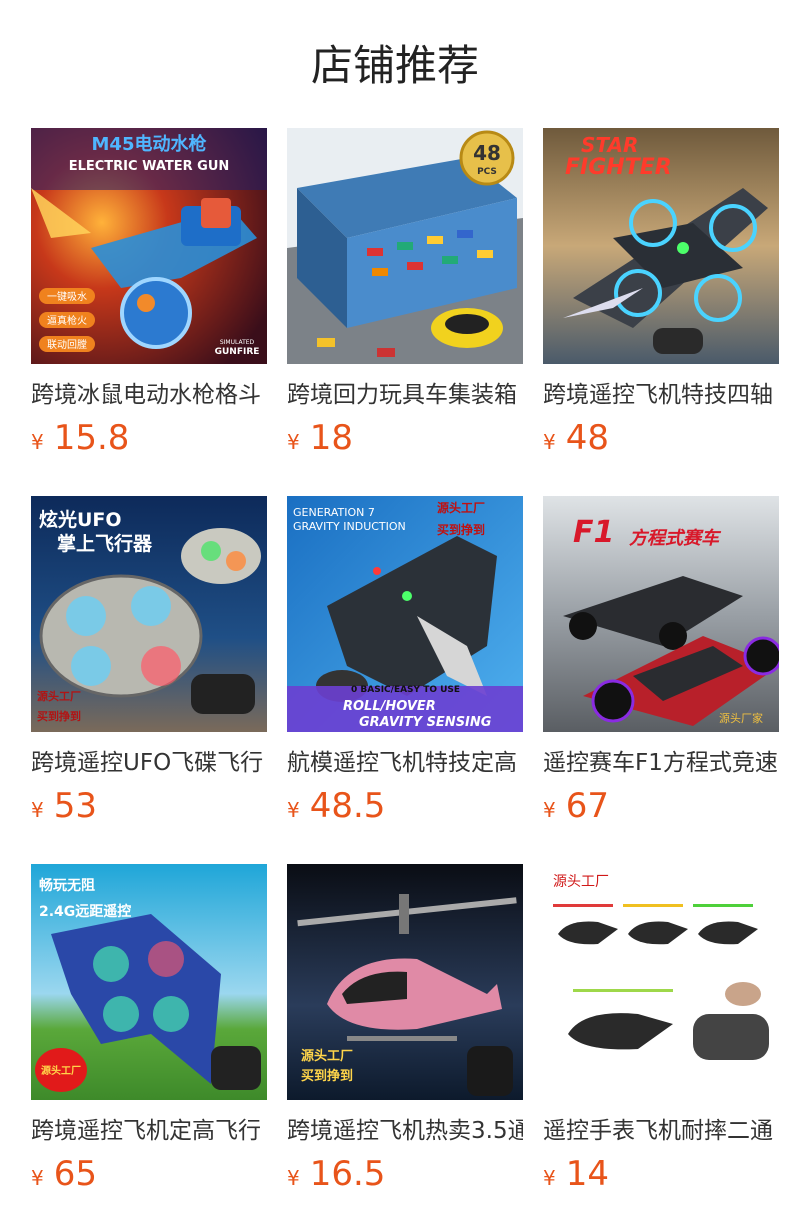  What do you see at coordinates (405, 1174) in the screenshot?
I see `product-price: ¥16.5` at bounding box center [405, 1174].